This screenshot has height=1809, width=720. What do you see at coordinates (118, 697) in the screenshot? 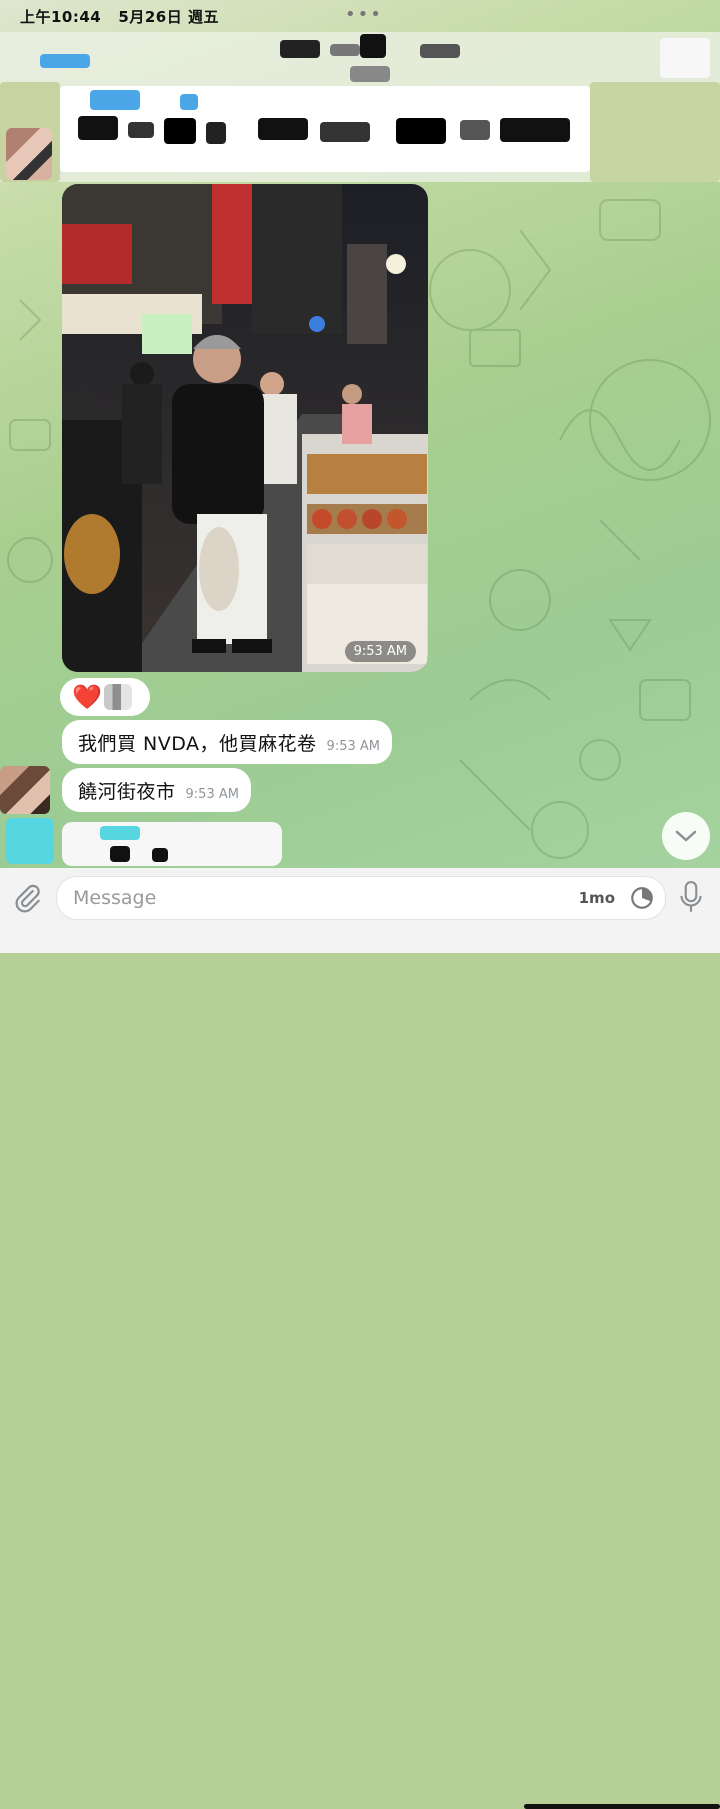
I see `reactor-avatar` at bounding box center [118, 697].